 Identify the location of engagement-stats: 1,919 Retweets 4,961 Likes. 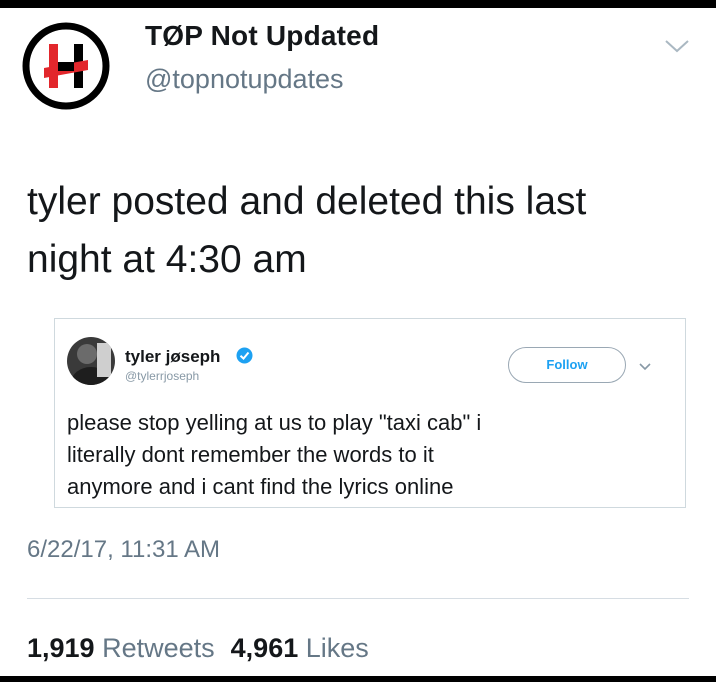
(198, 648).